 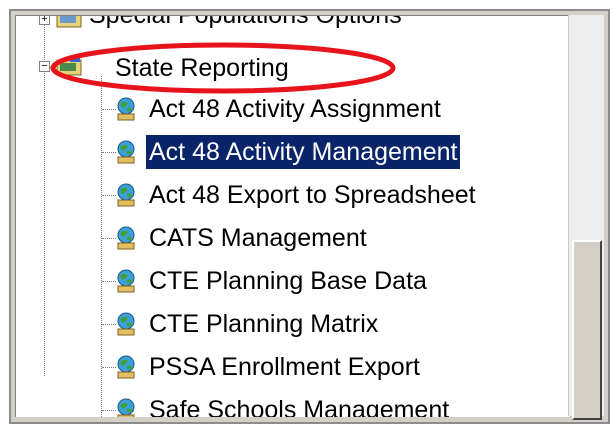 I want to click on expand-icon: +, so click(x=44, y=20).